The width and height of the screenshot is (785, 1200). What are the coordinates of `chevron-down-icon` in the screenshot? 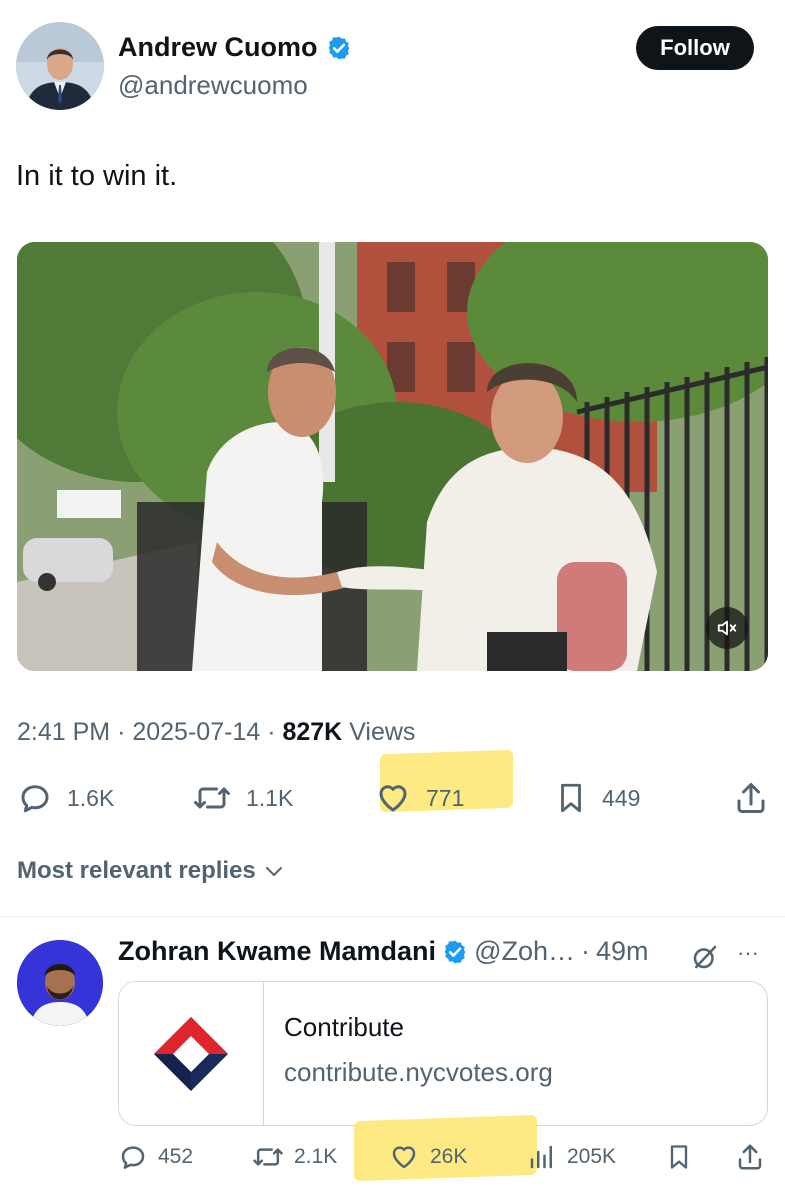 It's located at (273, 871).